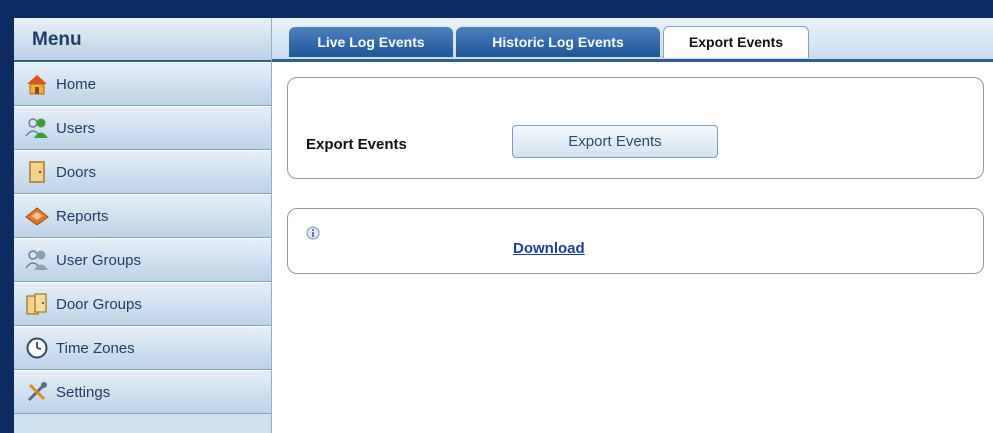  Describe the element at coordinates (142, 40) in the screenshot. I see `menu-title: Menu` at that location.